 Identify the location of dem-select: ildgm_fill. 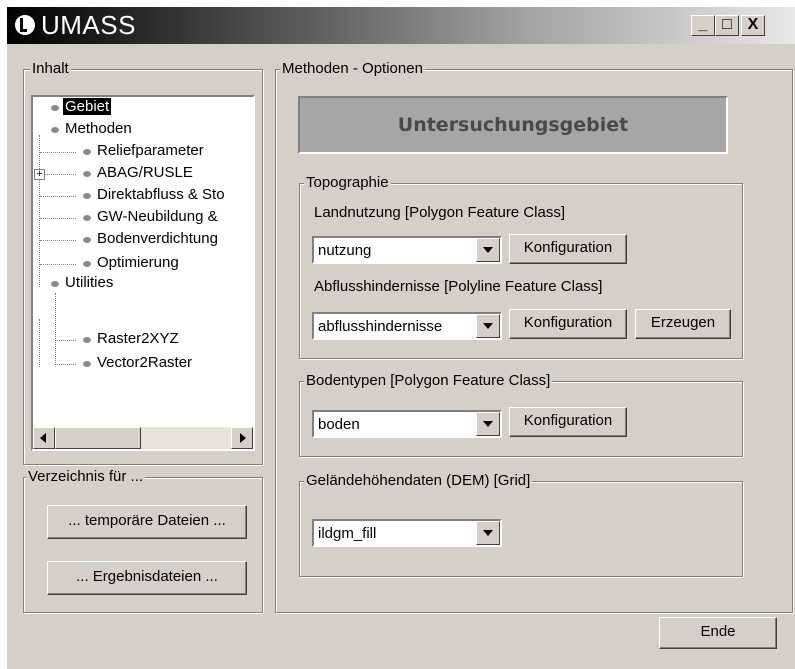
(407, 533).